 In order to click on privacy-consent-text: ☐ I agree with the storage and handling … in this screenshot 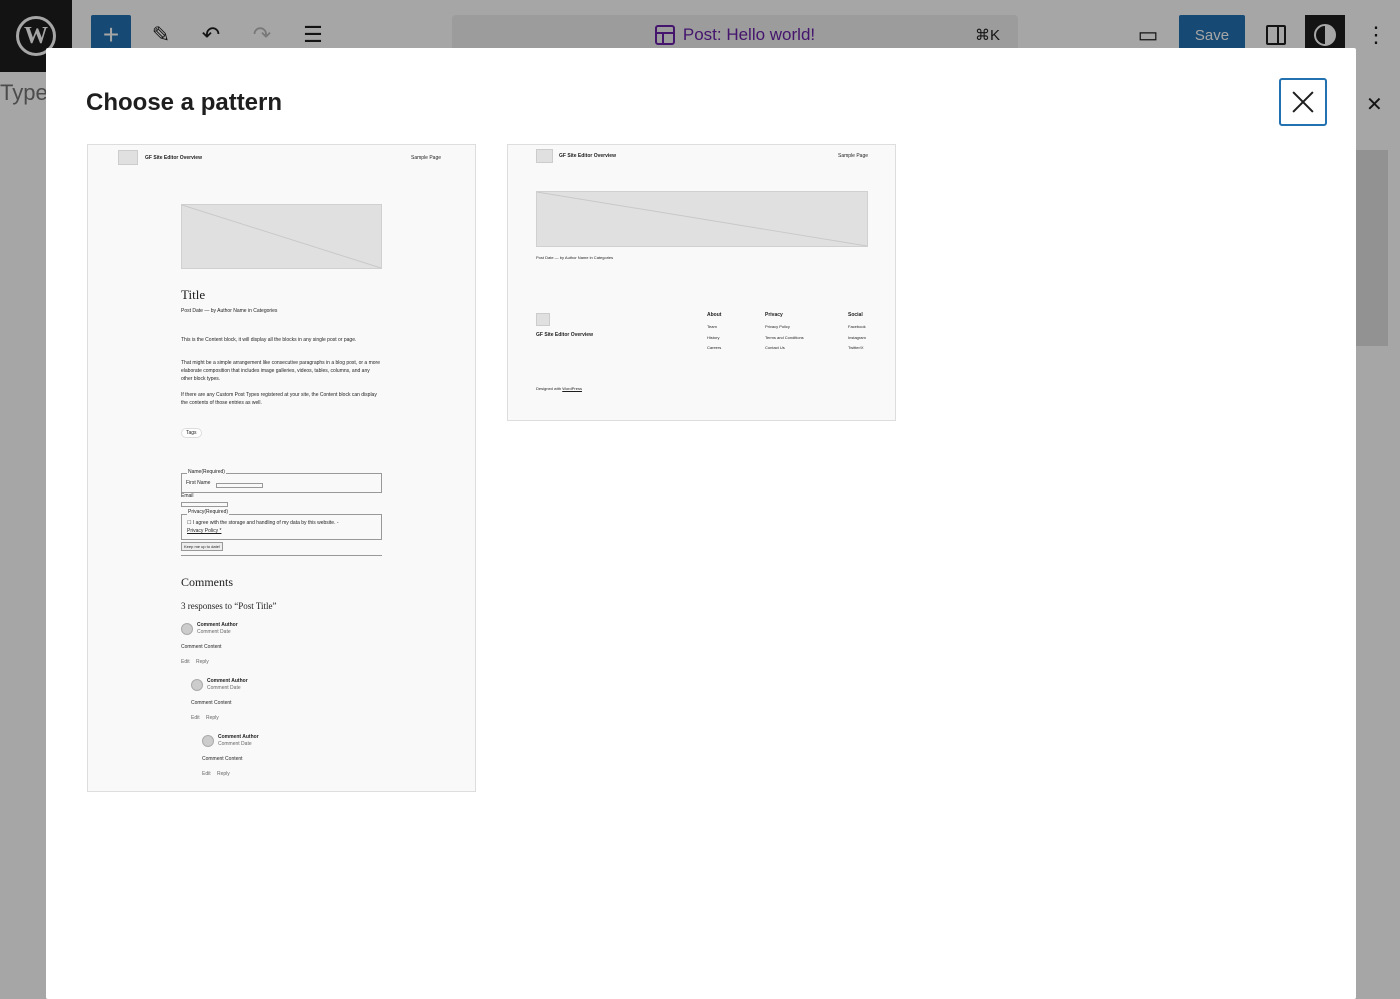, I will do `click(263, 523)`.